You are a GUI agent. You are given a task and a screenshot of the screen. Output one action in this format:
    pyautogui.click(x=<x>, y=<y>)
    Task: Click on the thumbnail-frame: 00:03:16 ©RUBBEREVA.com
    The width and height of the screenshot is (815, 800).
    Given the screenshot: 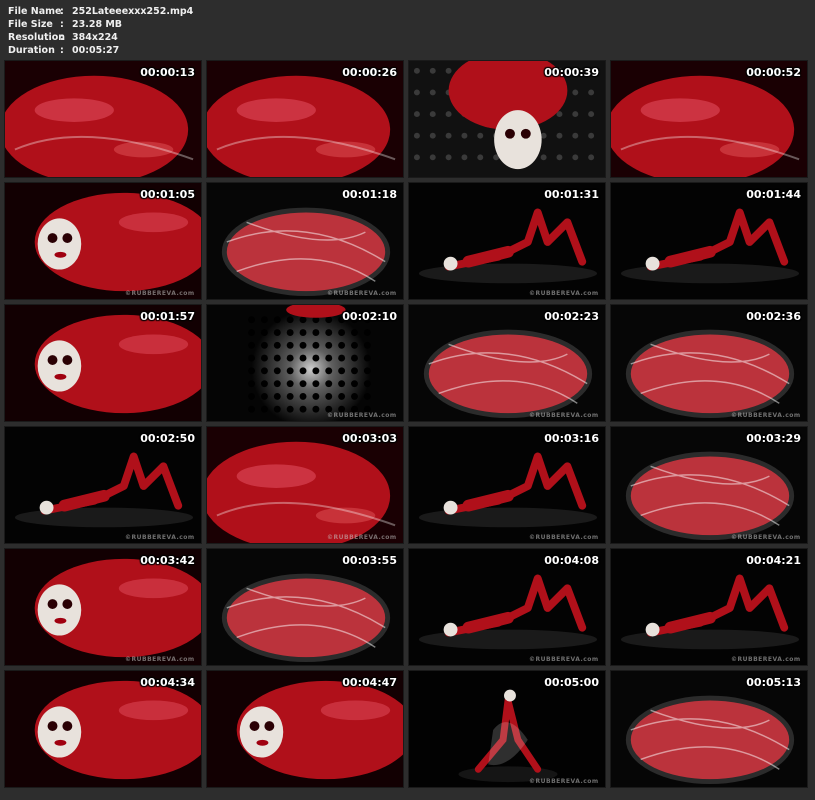 What is the action you would take?
    pyautogui.click(x=507, y=485)
    